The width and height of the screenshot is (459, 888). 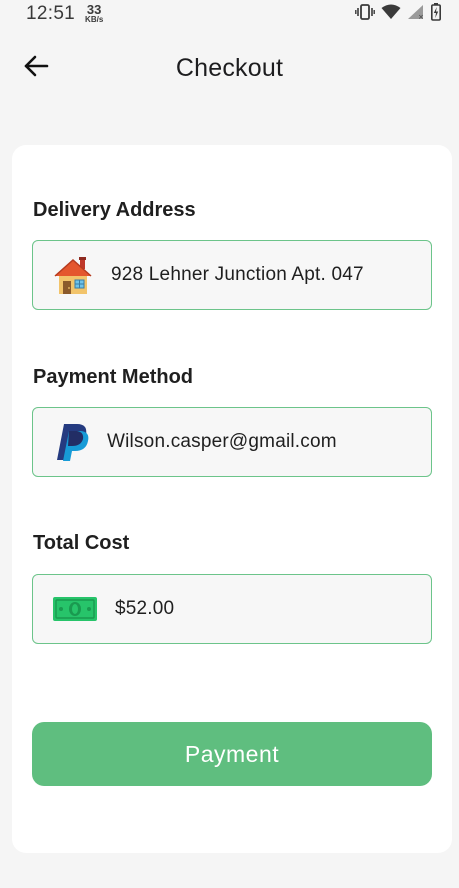 What do you see at coordinates (232, 754) in the screenshot?
I see `payment-button: Payment` at bounding box center [232, 754].